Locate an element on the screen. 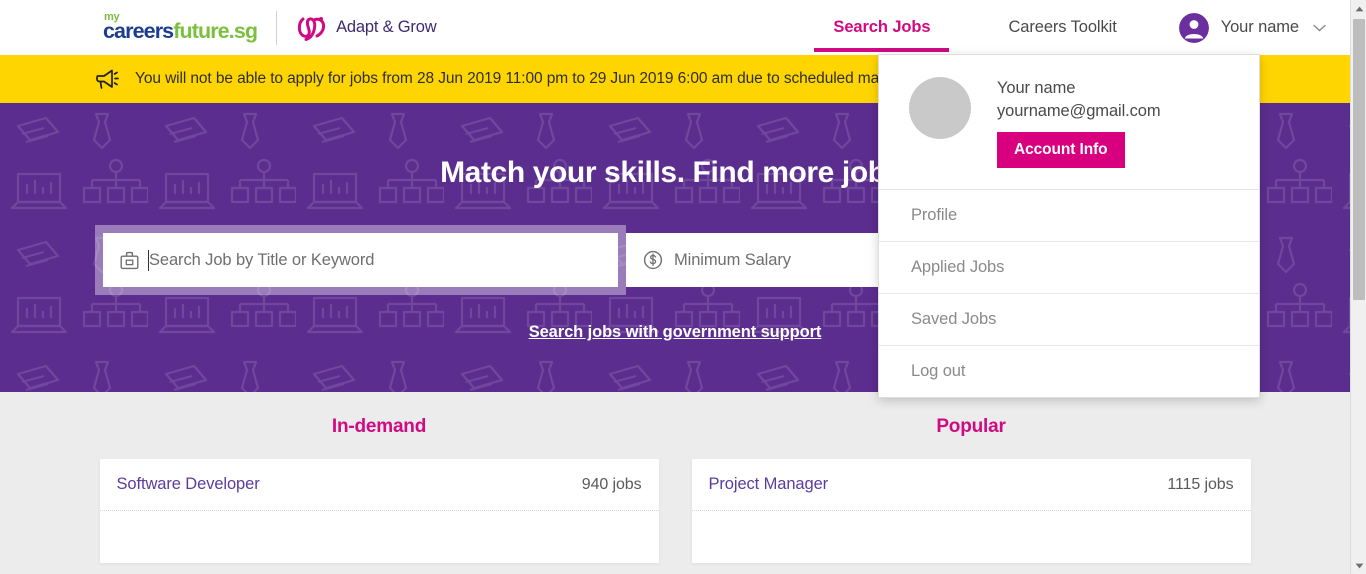  dropdown-avatar is located at coordinates (940, 108).